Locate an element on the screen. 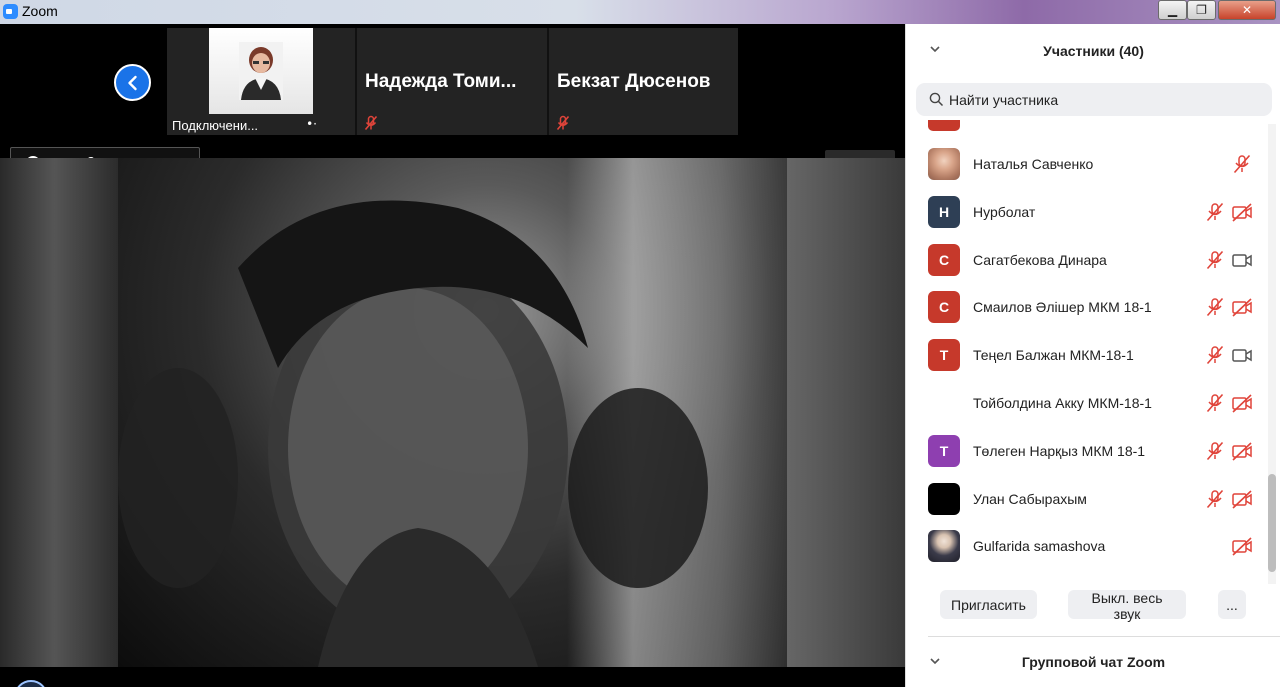  search-icon is located at coordinates (936, 99).